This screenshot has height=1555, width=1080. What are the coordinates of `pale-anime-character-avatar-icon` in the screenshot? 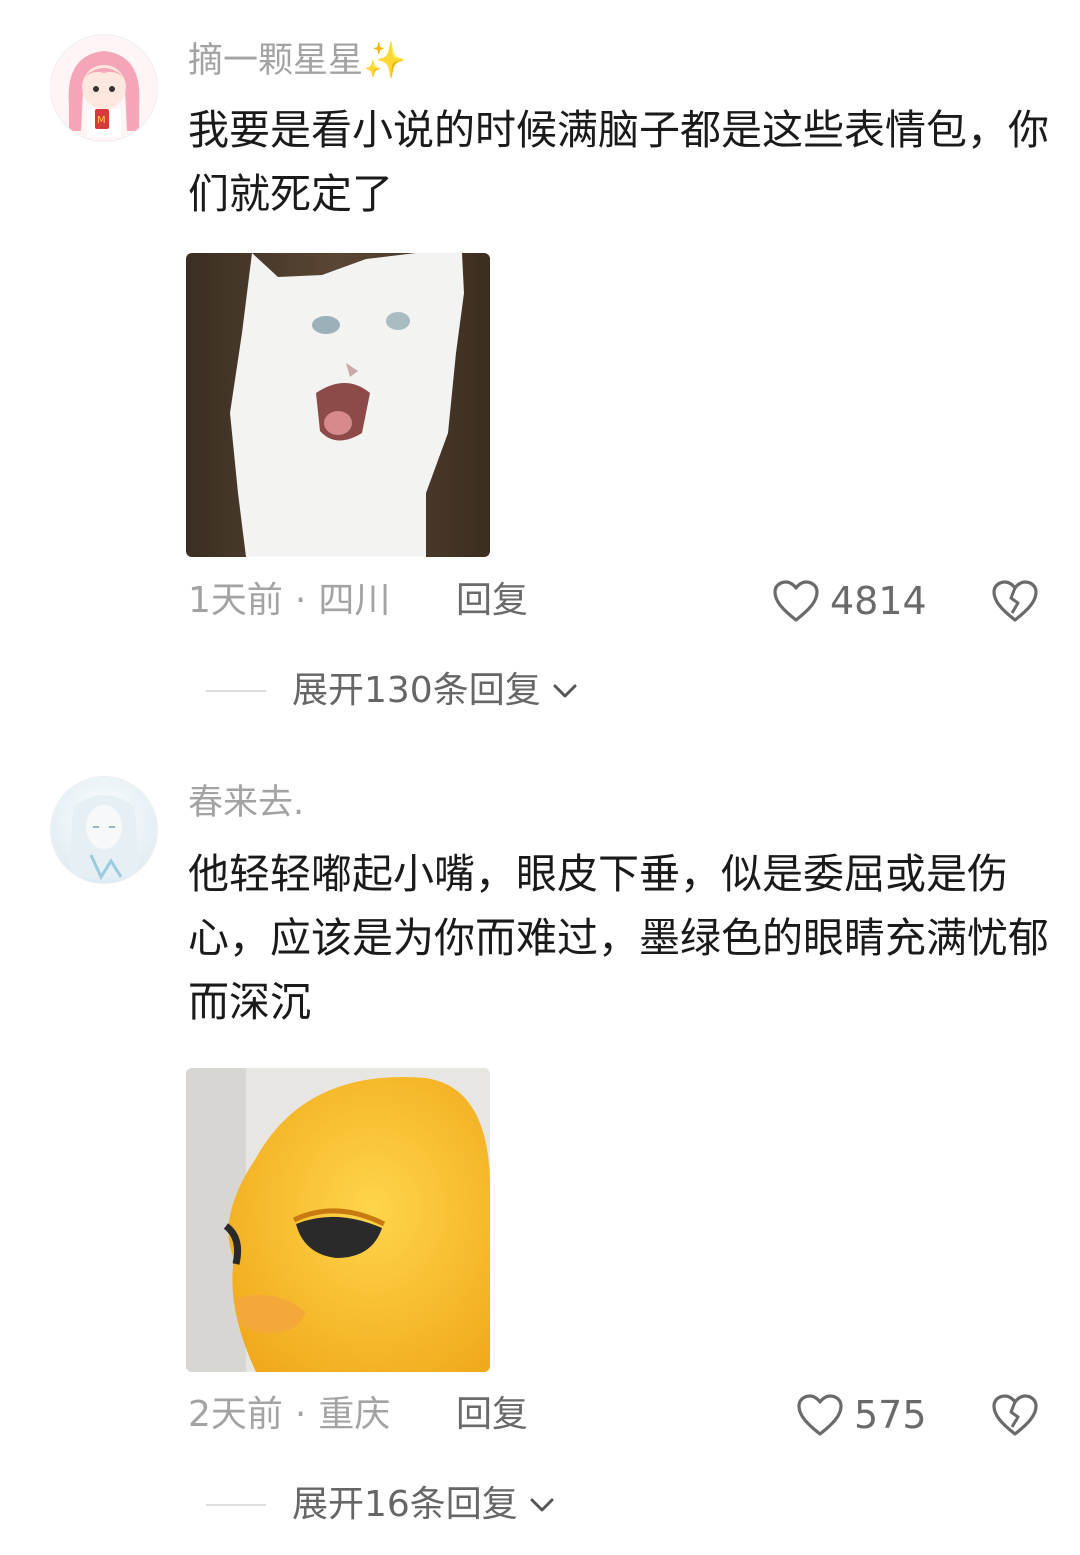 It's located at (104, 830).